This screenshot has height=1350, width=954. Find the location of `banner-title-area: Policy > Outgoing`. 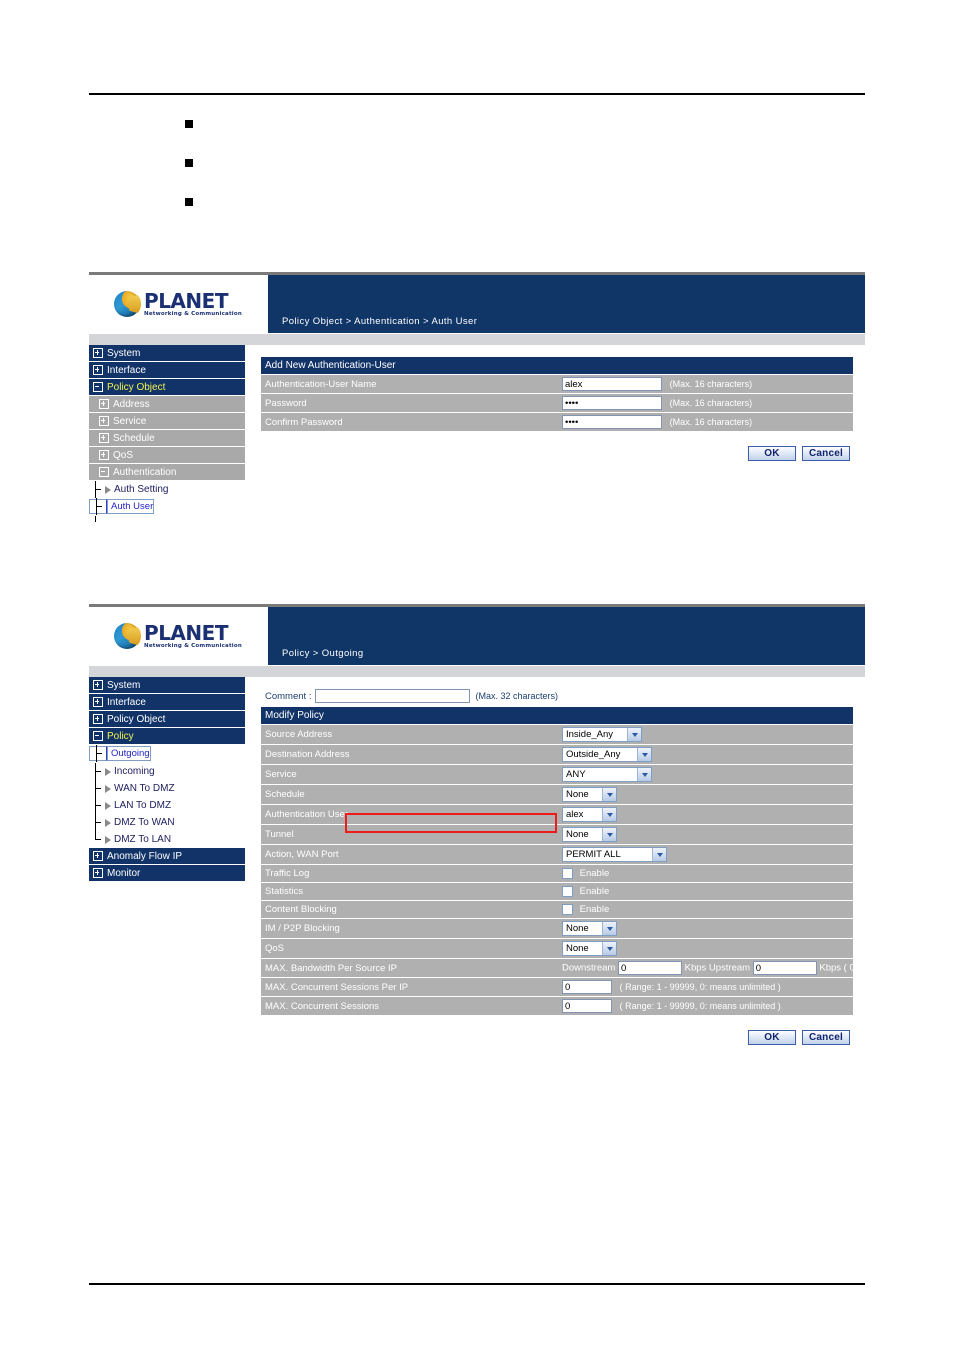

banner-title-area: Policy > Outgoing is located at coordinates (566, 636).